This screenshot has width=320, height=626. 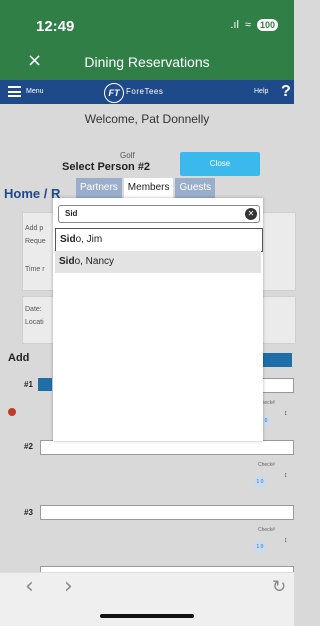 What do you see at coordinates (45, 384) in the screenshot?
I see `row-1-button` at bounding box center [45, 384].